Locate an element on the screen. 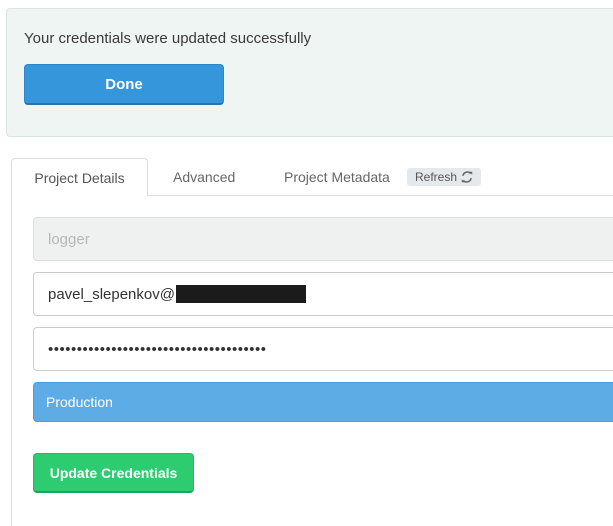 This screenshot has width=613, height=526. project-name-field: logger is located at coordinates (323, 239).